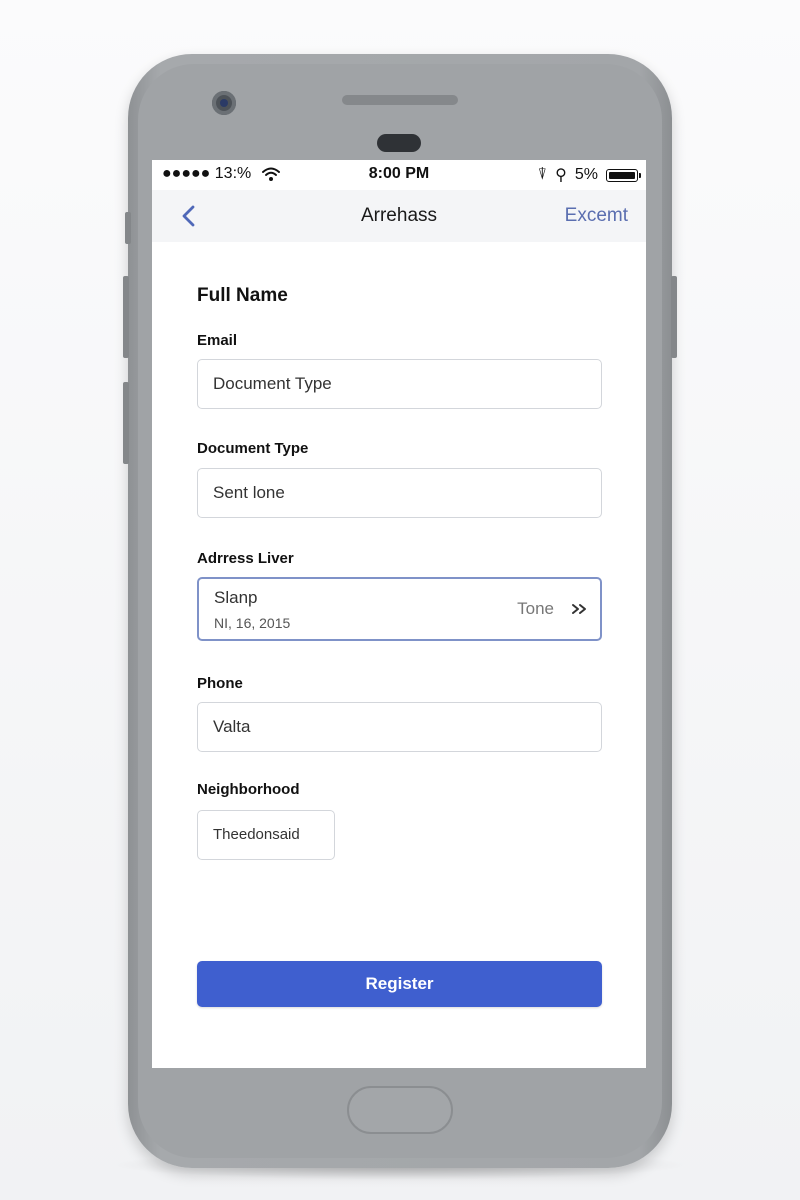  I want to click on double-chevron-right-icon, so click(579, 609).